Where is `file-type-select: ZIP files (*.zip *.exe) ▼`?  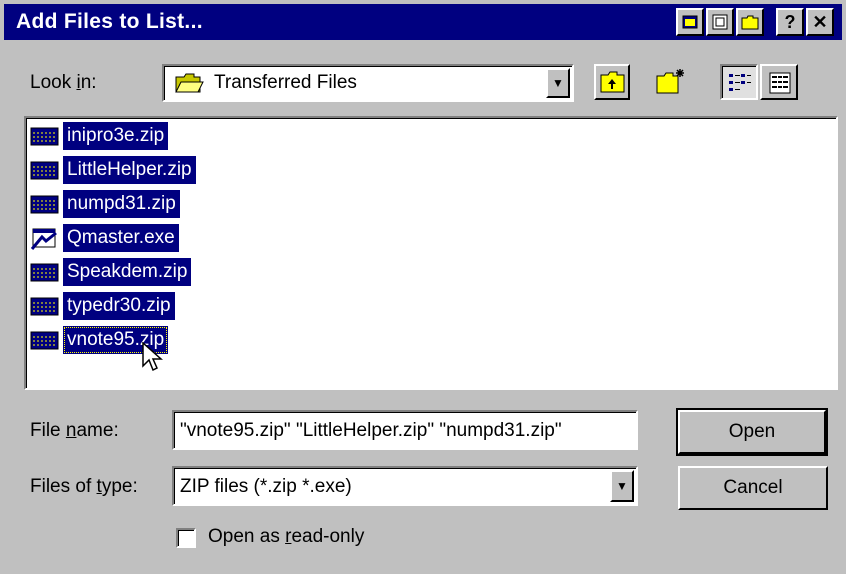 file-type-select: ZIP files (*.zip *.exe) ▼ is located at coordinates (405, 486).